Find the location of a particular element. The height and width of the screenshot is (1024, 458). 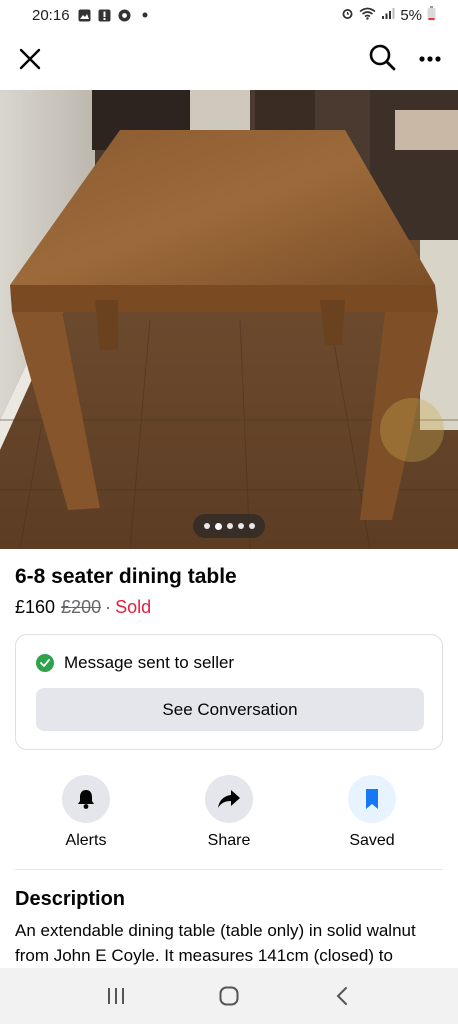

close-icon is located at coordinates (30, 59).